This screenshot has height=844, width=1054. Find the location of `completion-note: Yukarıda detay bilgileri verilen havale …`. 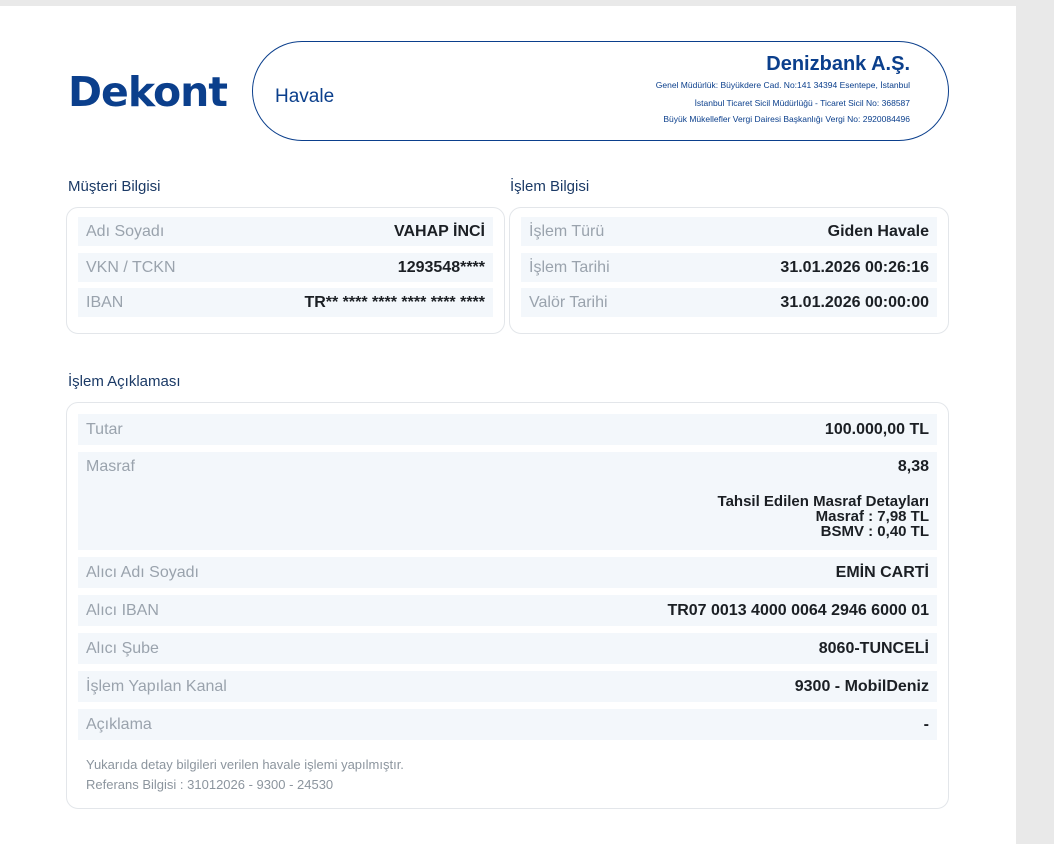

completion-note: Yukarıda detay bilgileri verilen havale … is located at coordinates (245, 764).